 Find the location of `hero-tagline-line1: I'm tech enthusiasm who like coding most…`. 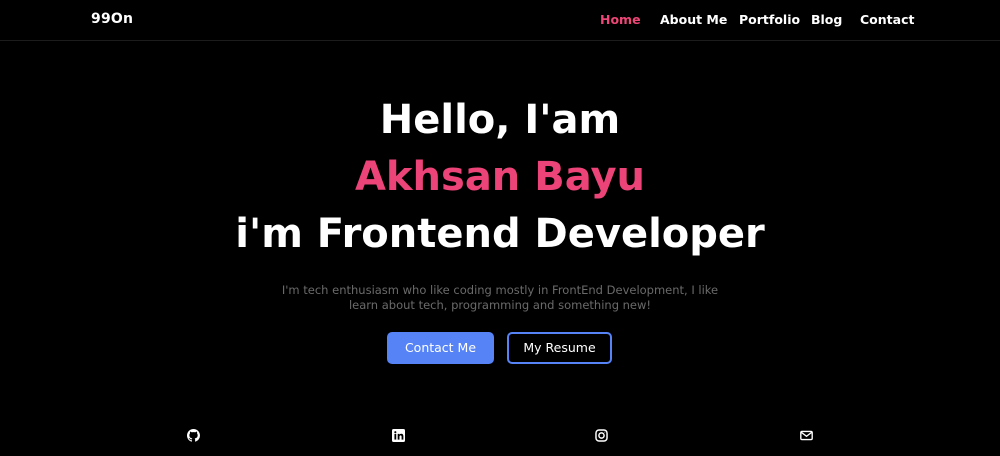

hero-tagline-line1: I'm tech enthusiasm who like coding most… is located at coordinates (500, 290).